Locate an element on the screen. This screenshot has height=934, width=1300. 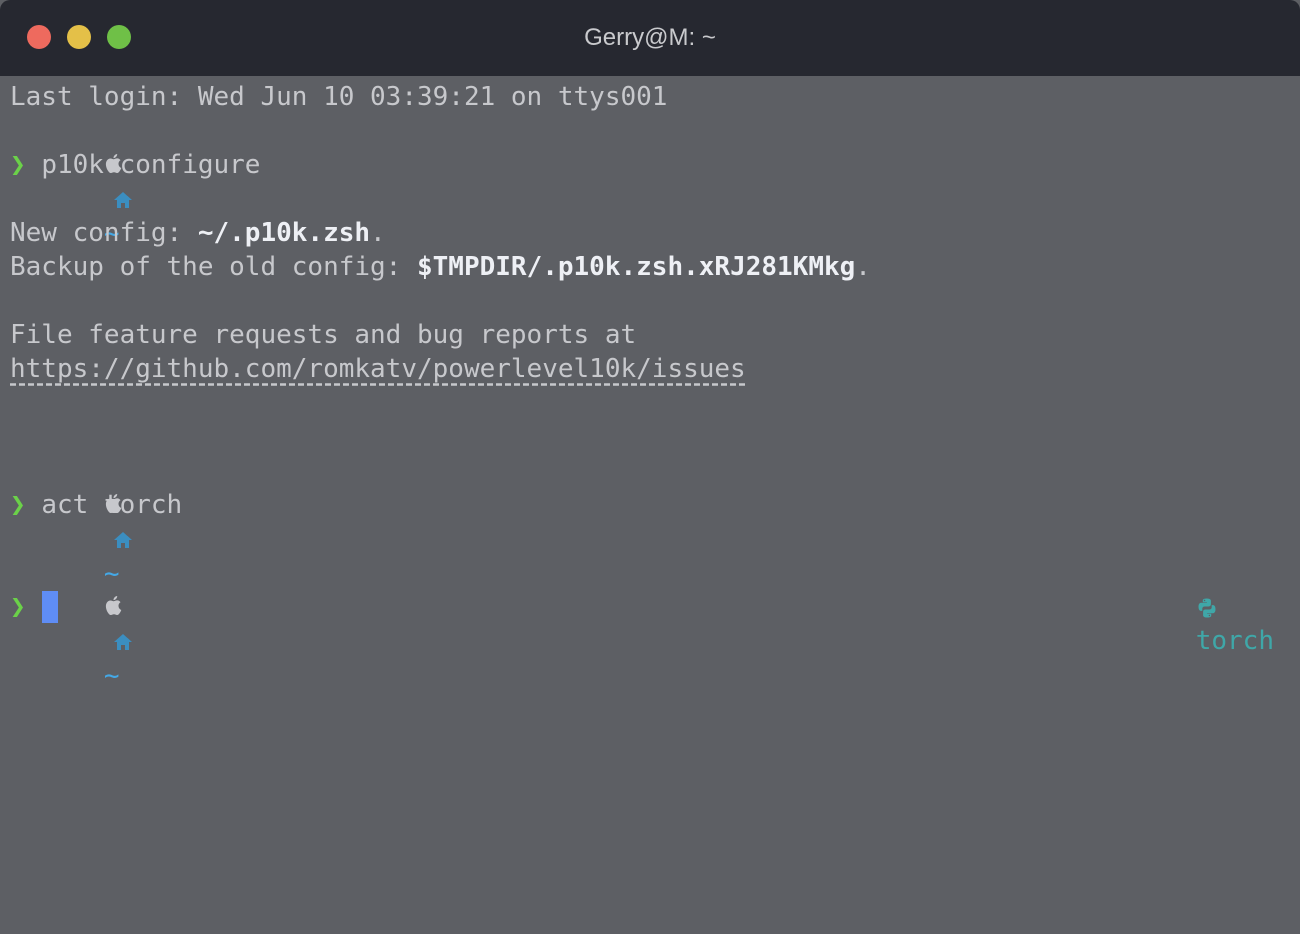
python-icon is located at coordinates (1207, 607).